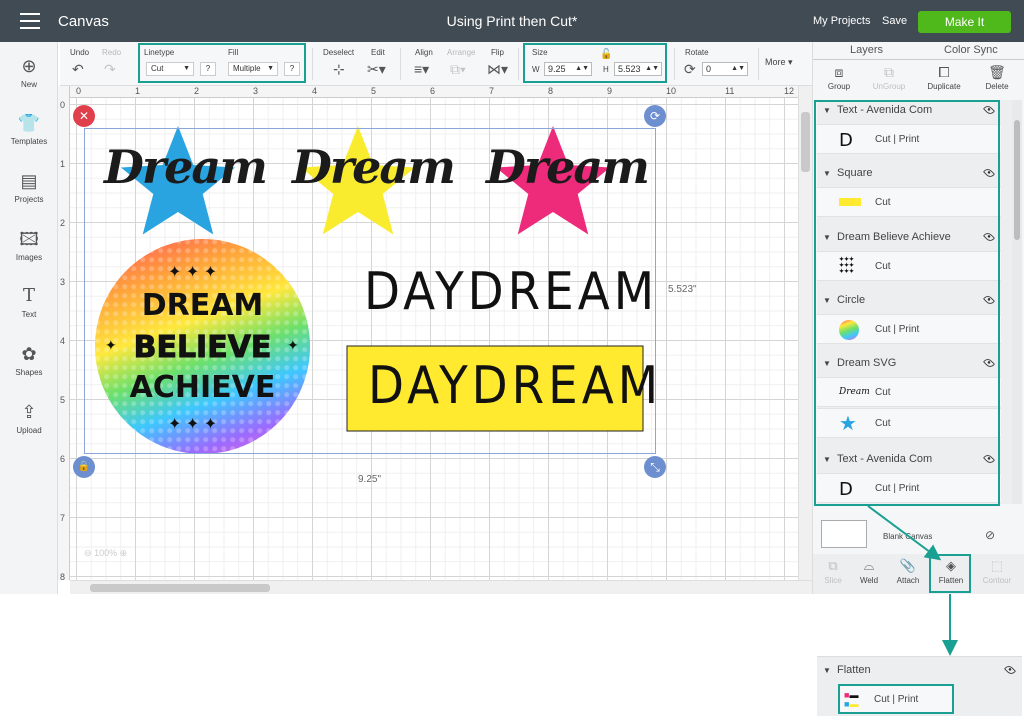  What do you see at coordinates (851, 699) in the screenshot?
I see `flattened-thumb-icon: ■▬ ■▬` at bounding box center [851, 699].